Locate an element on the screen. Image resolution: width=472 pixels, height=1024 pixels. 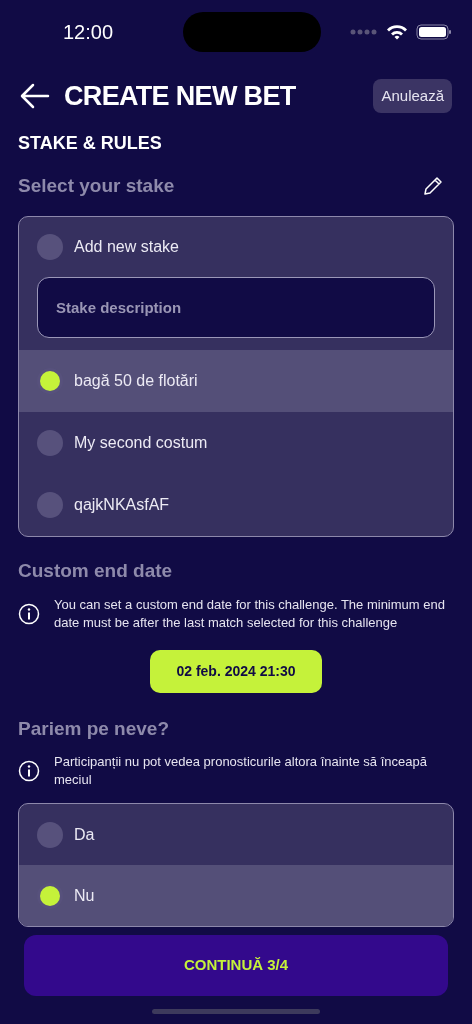
option-label: My second costum is located at coordinates (141, 443).